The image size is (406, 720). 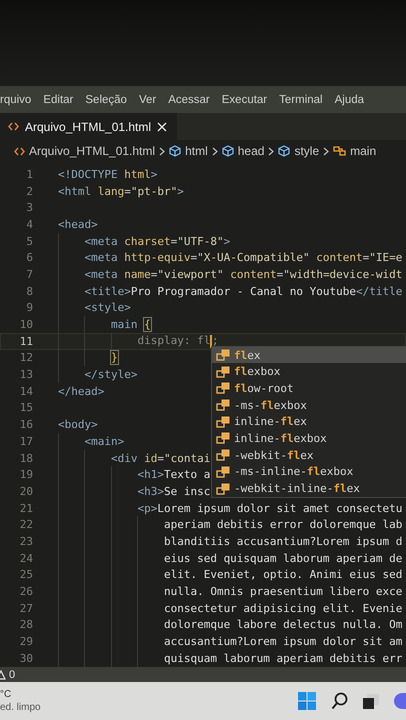 What do you see at coordinates (25, 441) in the screenshot?
I see `line-number: 17` at bounding box center [25, 441].